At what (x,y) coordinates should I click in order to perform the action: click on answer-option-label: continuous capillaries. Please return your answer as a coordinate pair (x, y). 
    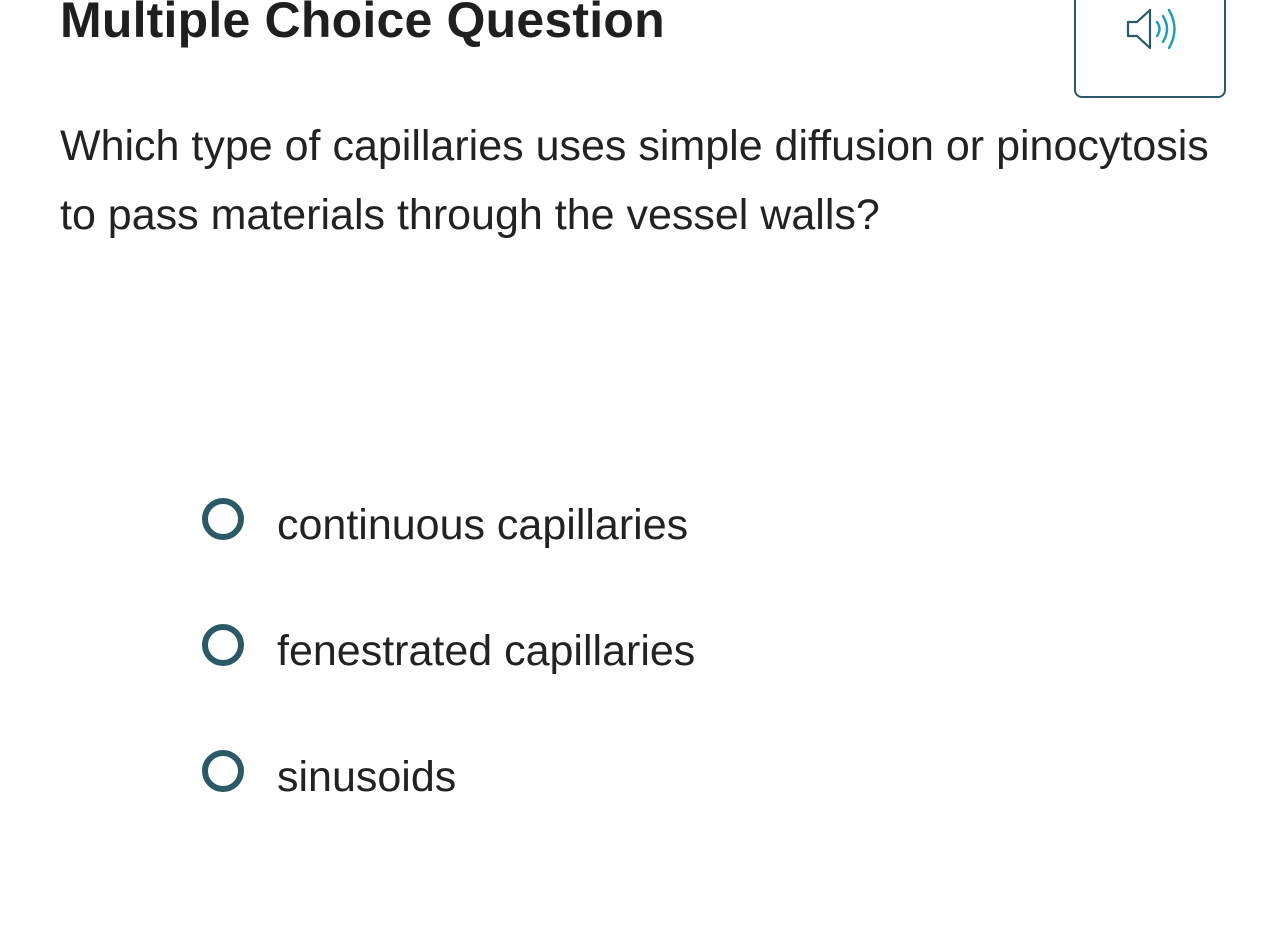
    Looking at the image, I should click on (483, 525).